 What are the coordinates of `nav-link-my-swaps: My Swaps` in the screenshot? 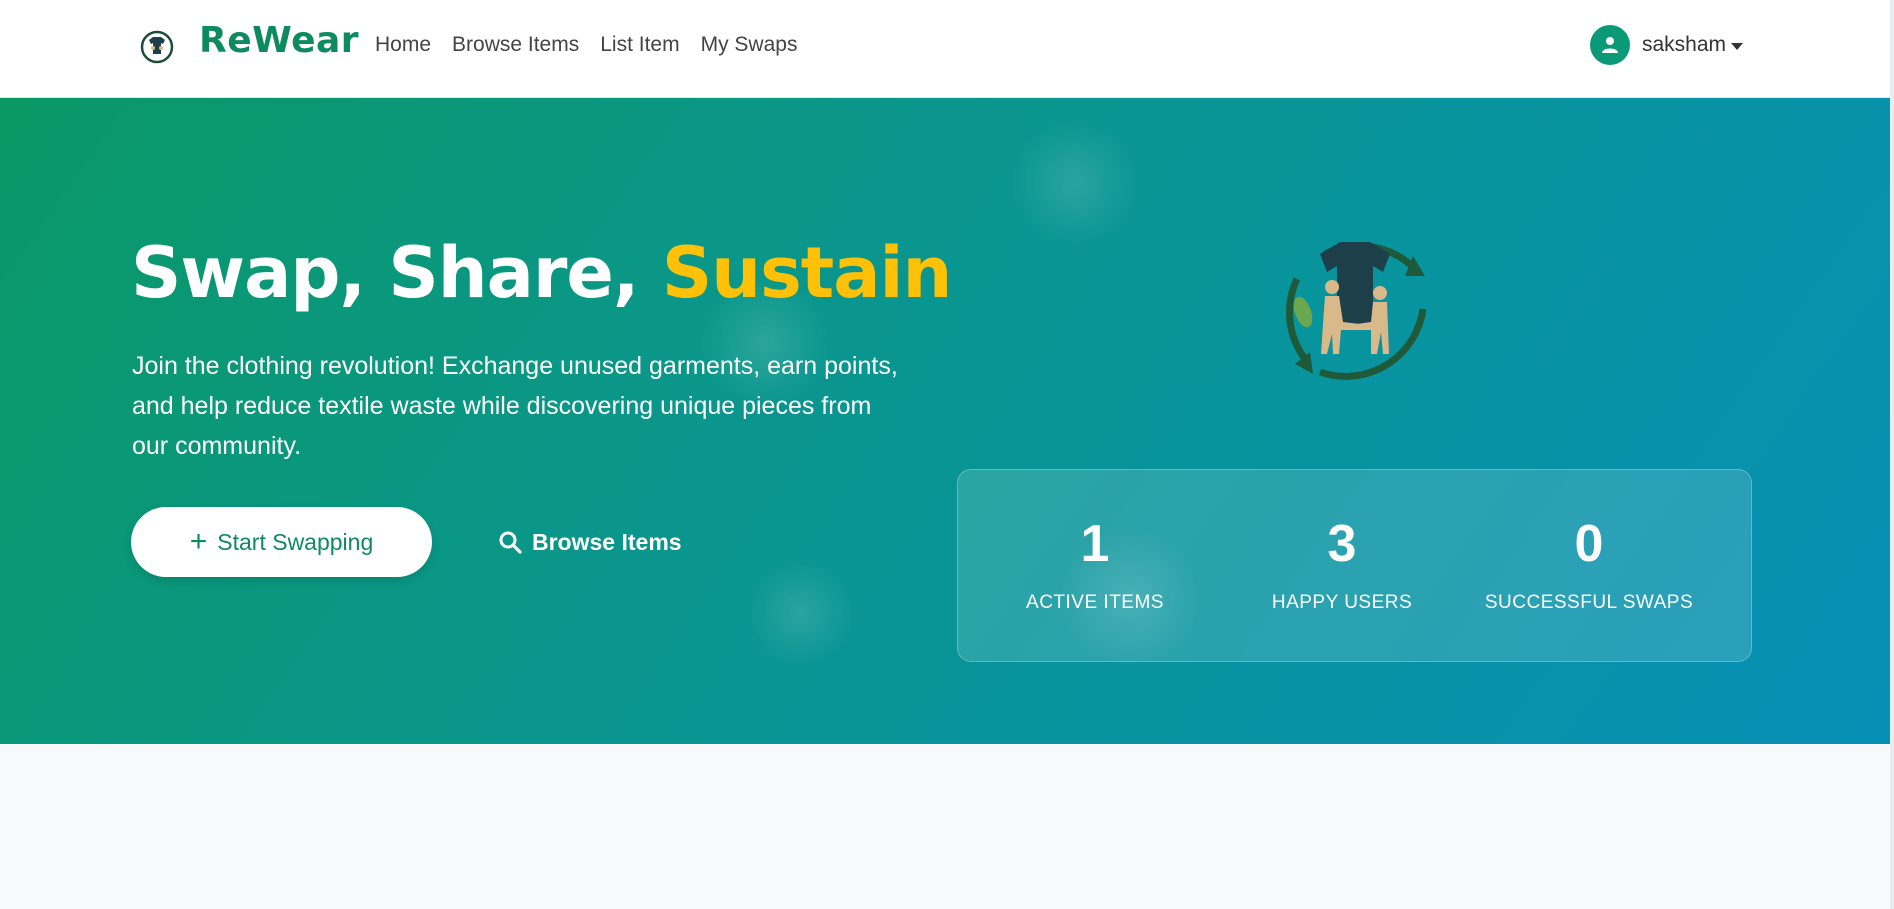 It's located at (749, 45).